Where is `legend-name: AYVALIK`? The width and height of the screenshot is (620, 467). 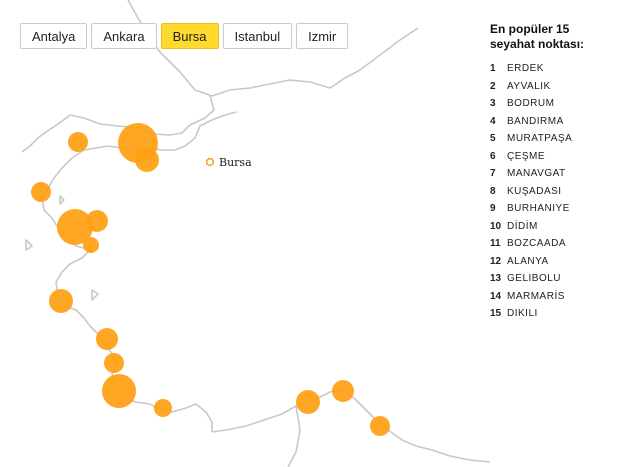 legend-name: AYVALIK is located at coordinates (529, 86).